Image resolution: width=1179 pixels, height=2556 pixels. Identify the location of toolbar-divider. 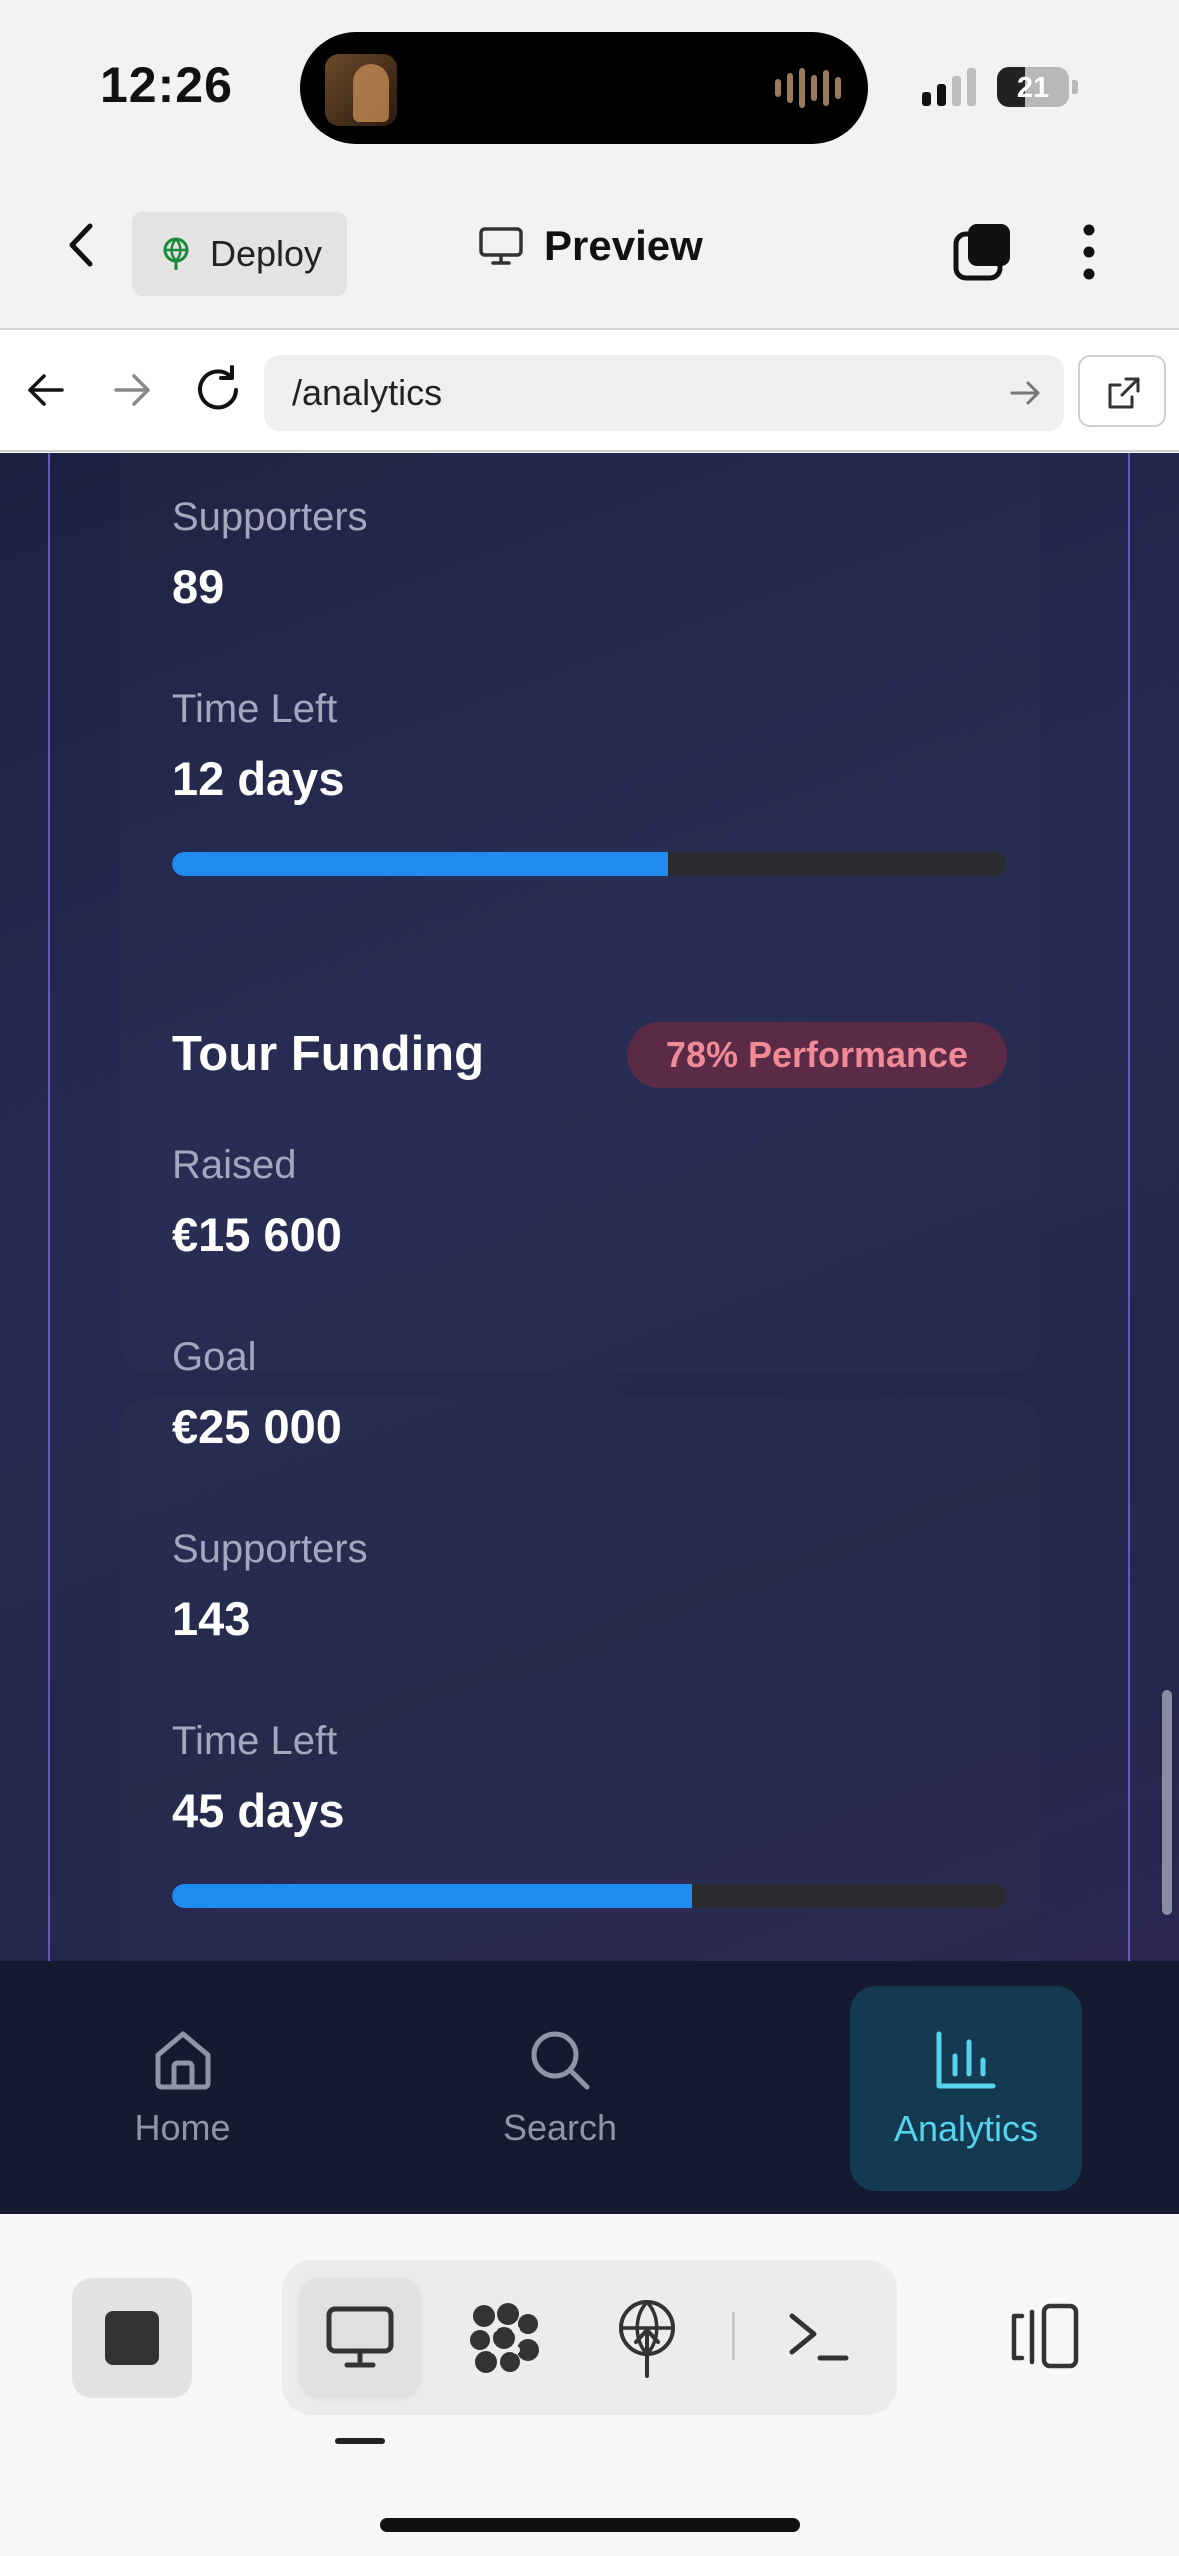
(733, 2336).